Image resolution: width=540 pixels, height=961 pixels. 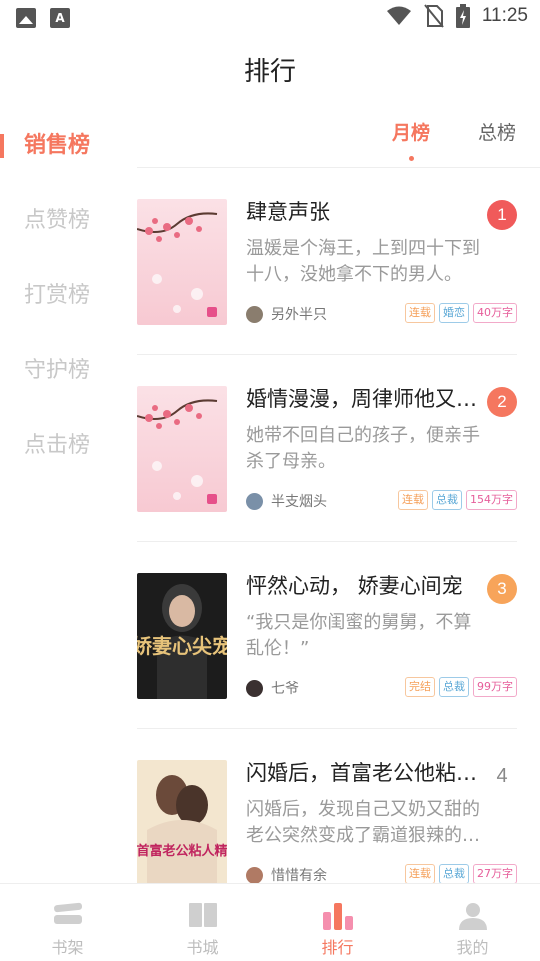 I want to click on author-name: 另外半只, so click(x=299, y=315).